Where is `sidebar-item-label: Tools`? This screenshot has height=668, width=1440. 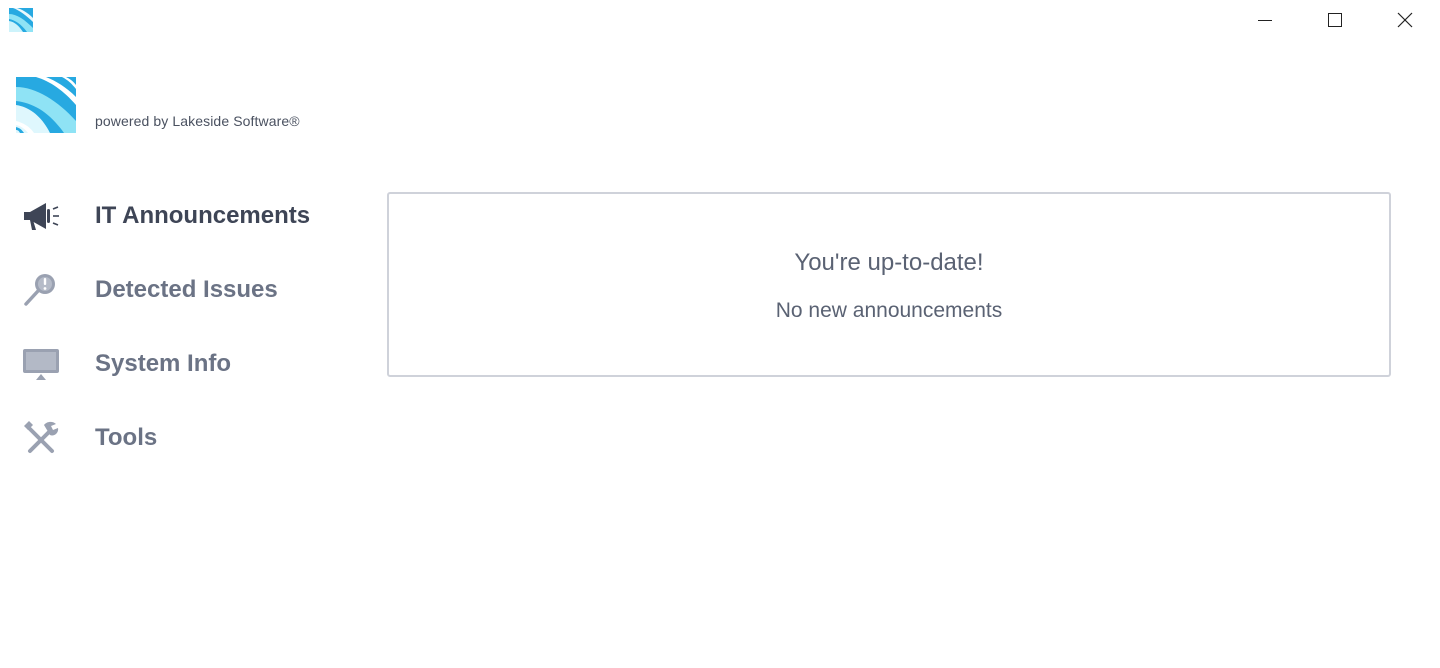 sidebar-item-label: Tools is located at coordinates (126, 437).